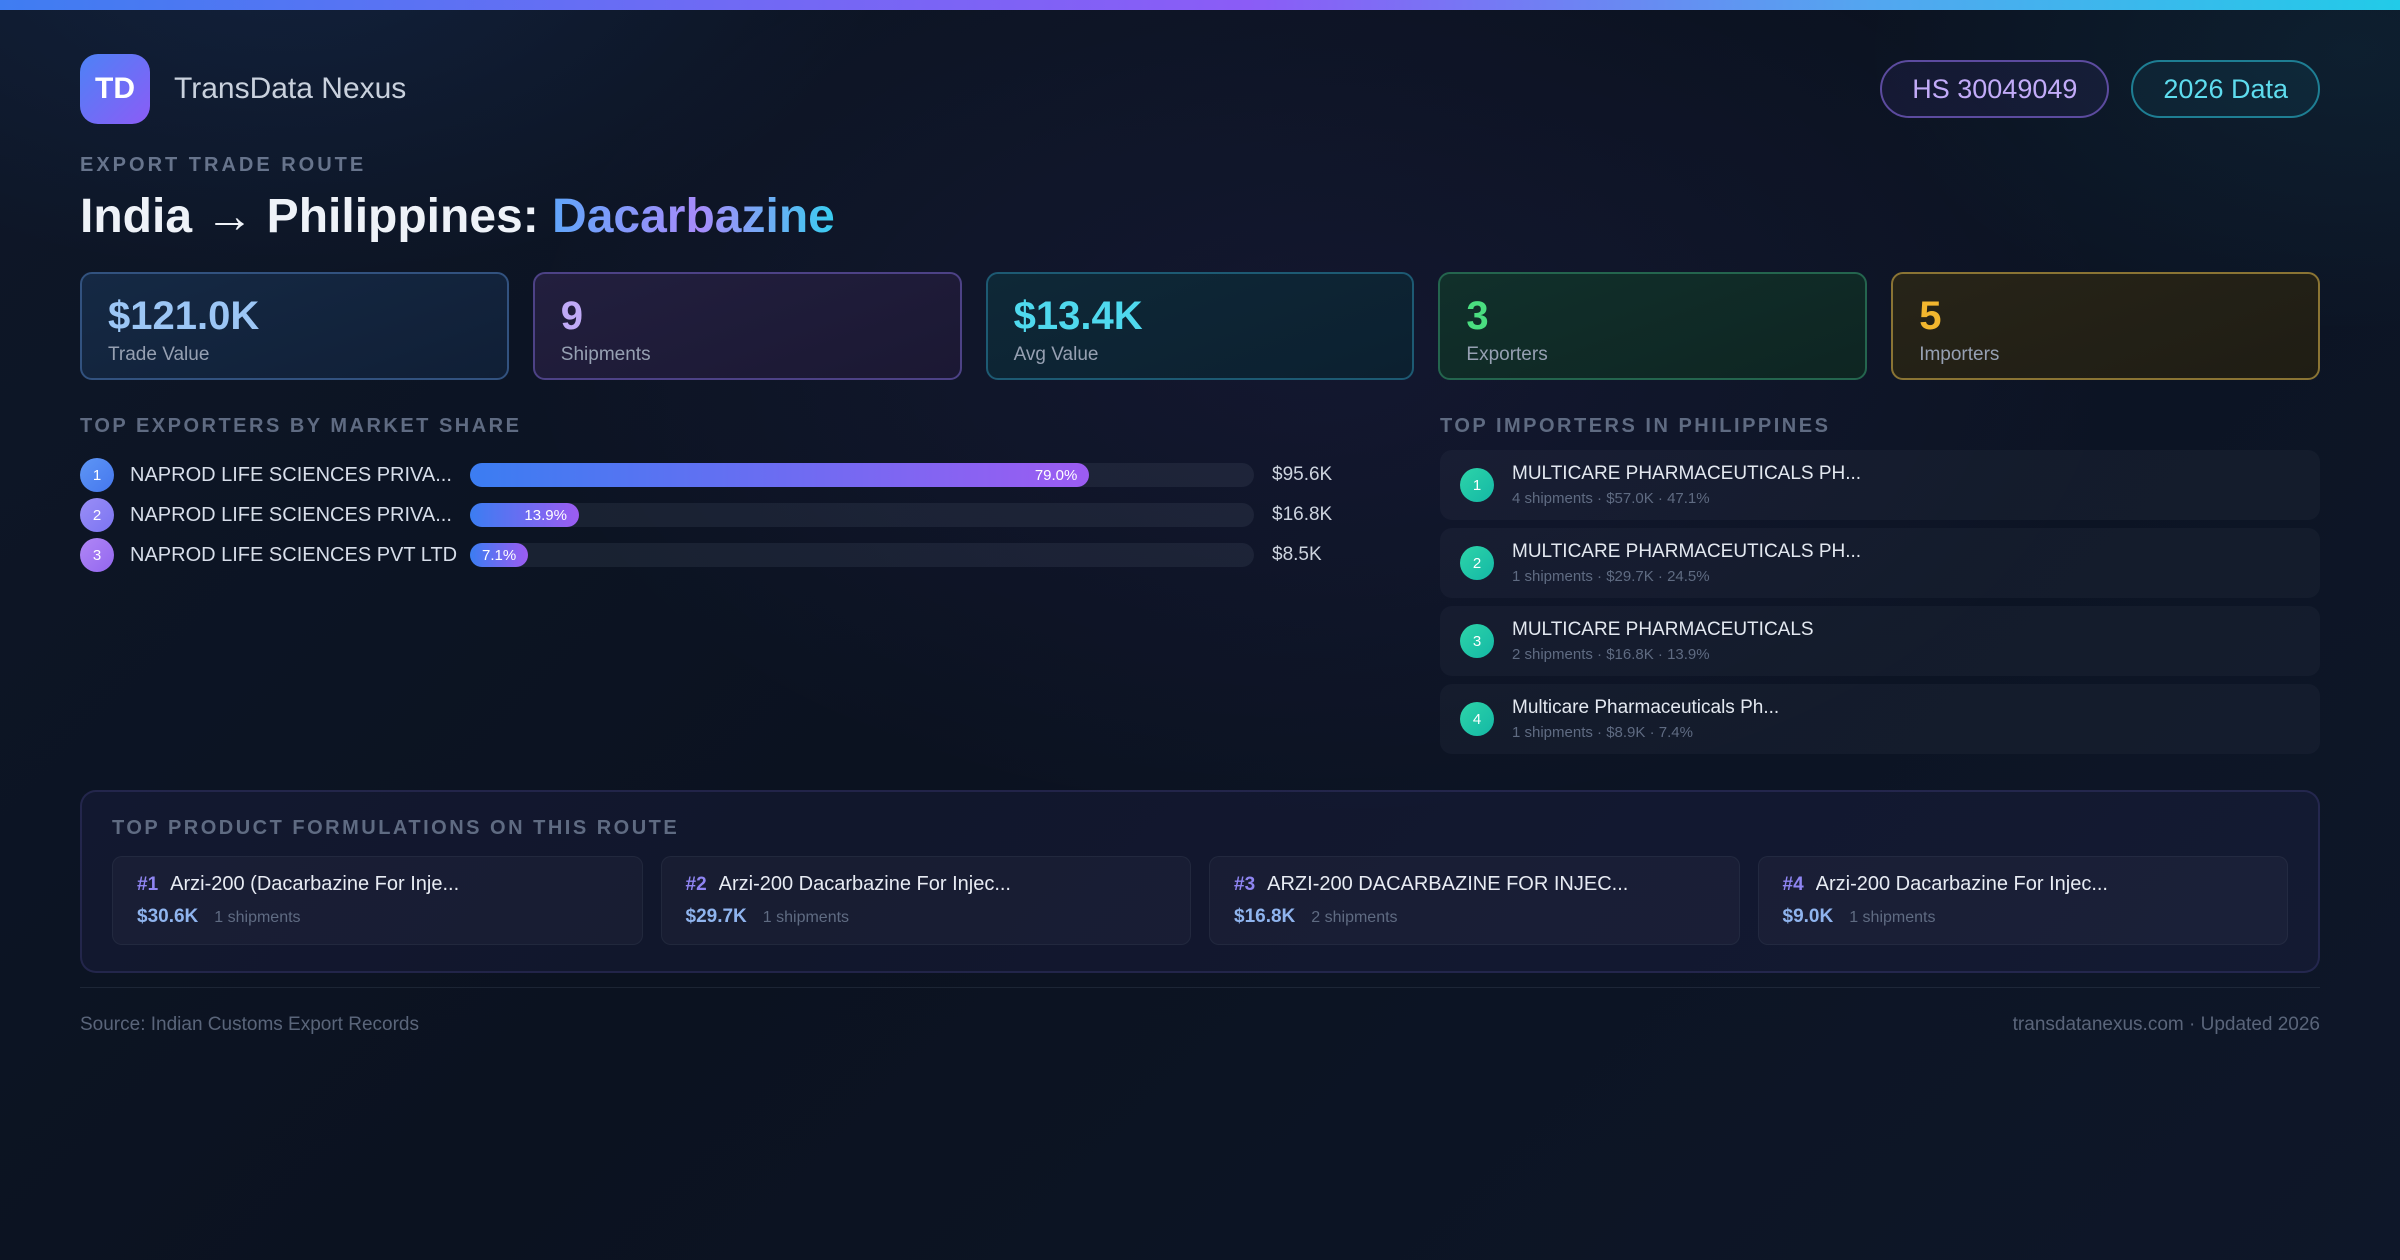 The width and height of the screenshot is (2400, 1260). Describe the element at coordinates (1793, 885) in the screenshot. I see `product-rank: #4` at that location.